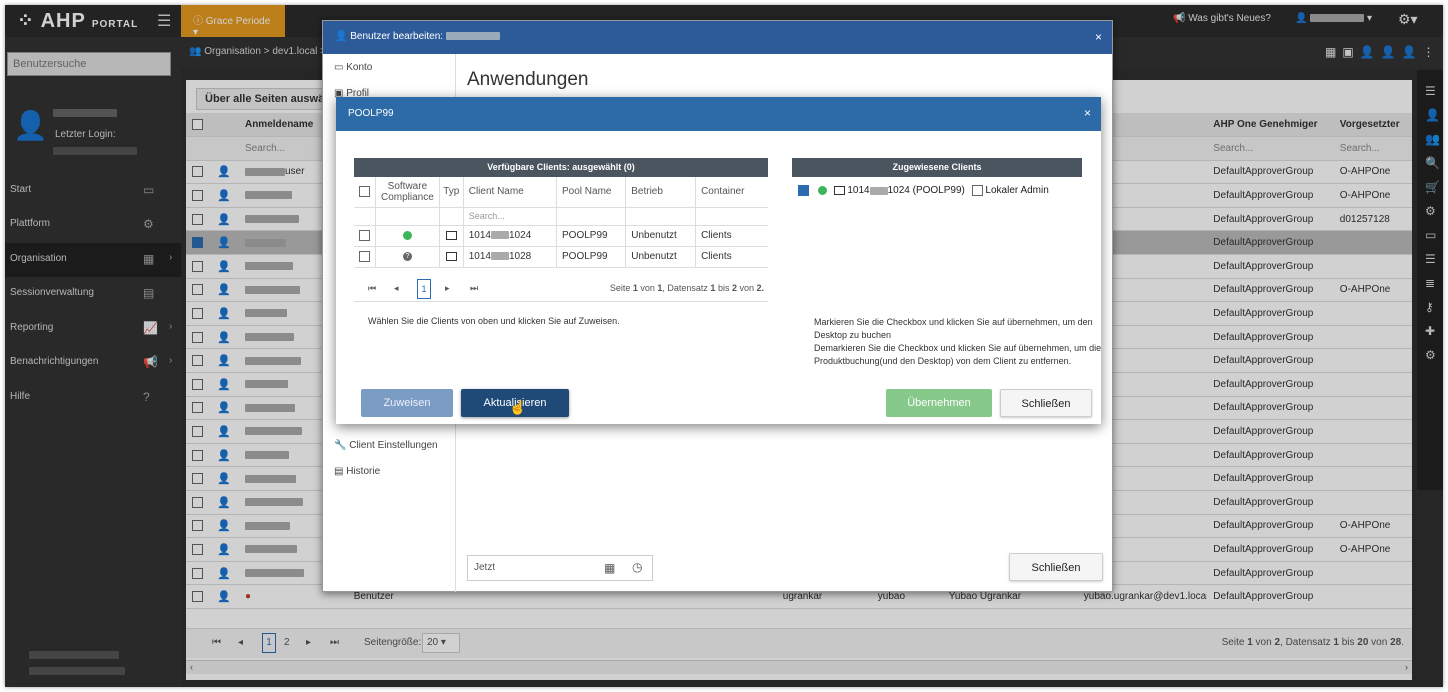  I want to click on nav-label: Client Einstellungen, so click(393, 445).